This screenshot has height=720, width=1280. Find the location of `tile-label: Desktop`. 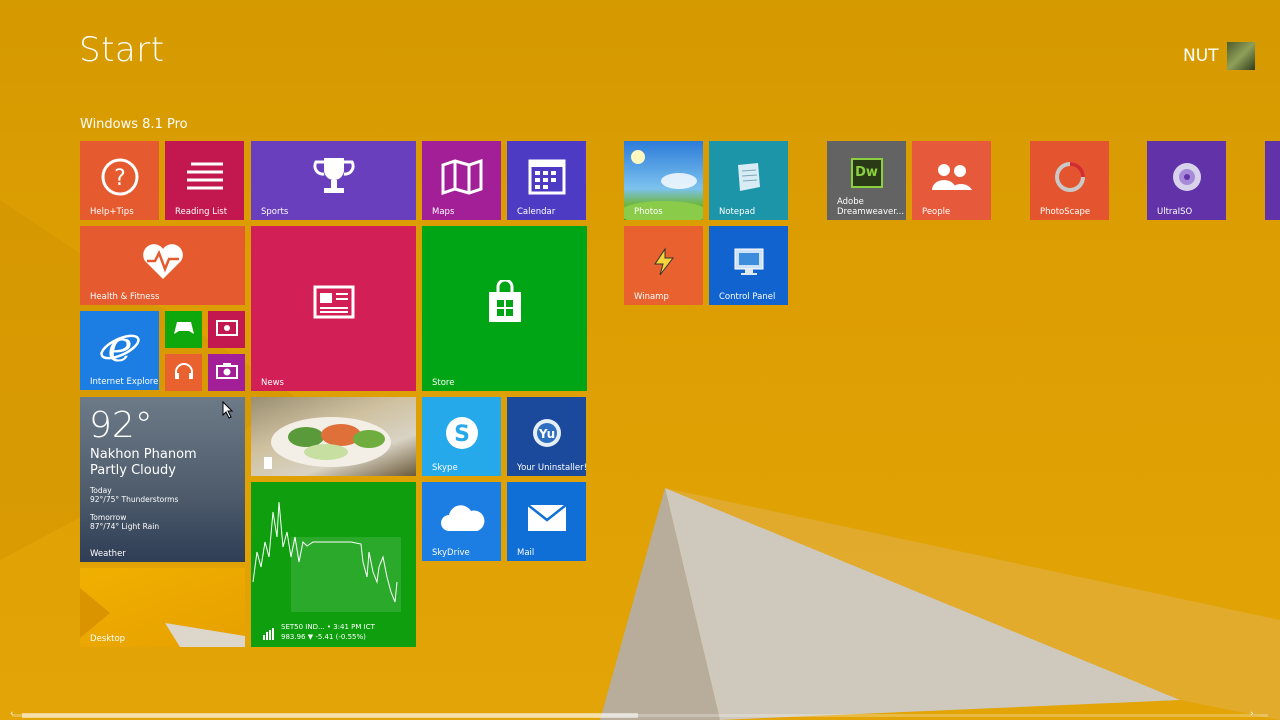

tile-label: Desktop is located at coordinates (108, 639).